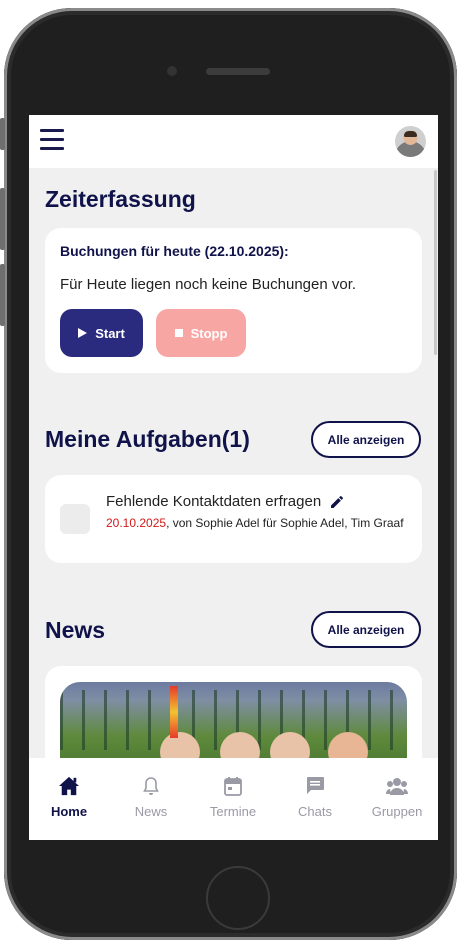  I want to click on task-title: Fehlende Kontaktdaten erfragen, so click(214, 501).